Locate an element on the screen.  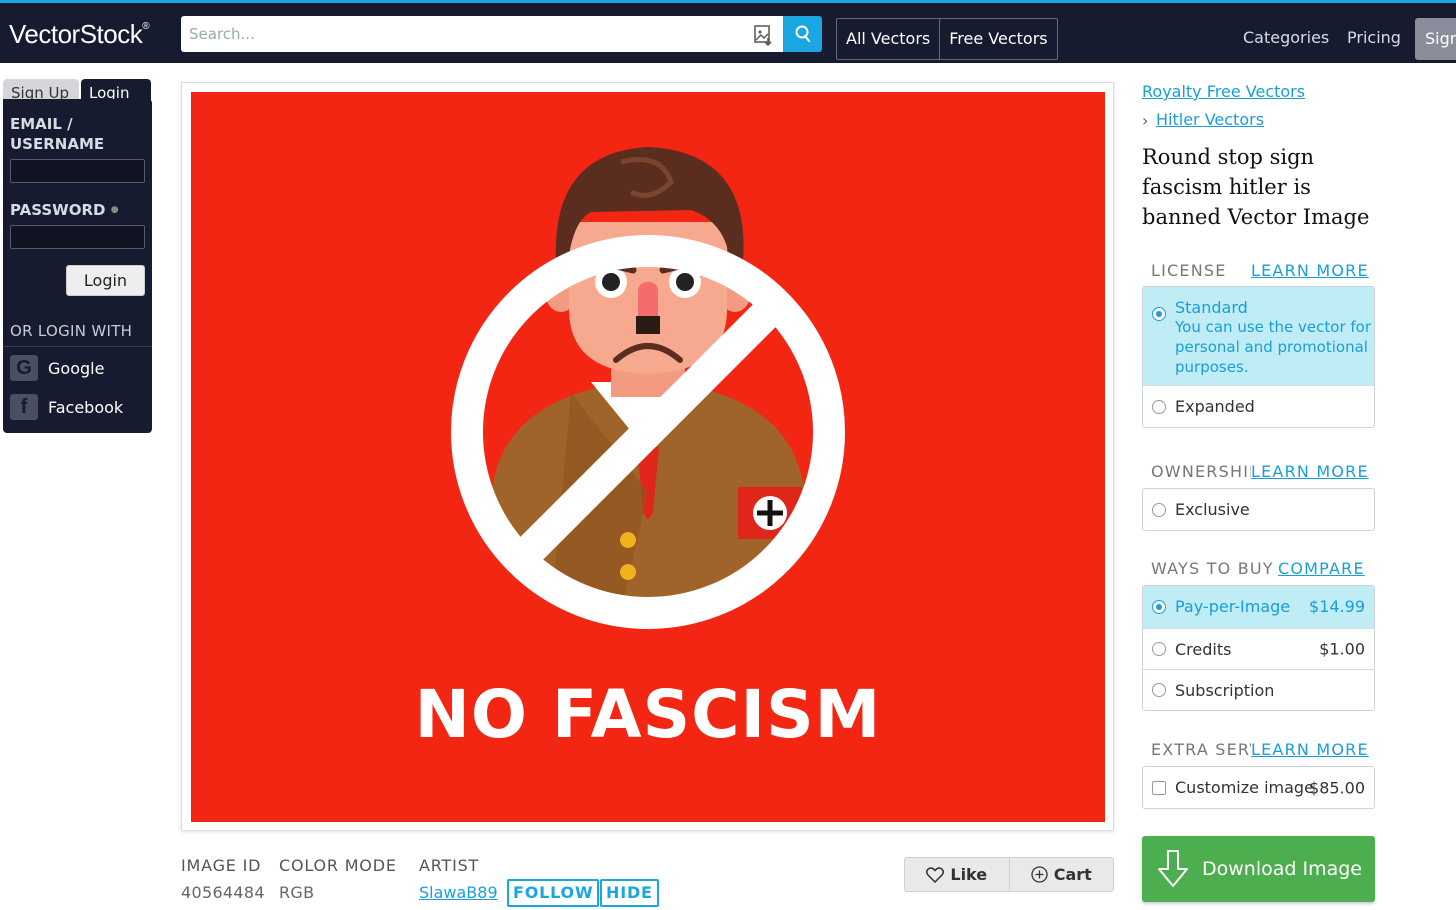
google-login: G Google is located at coordinates (57, 368).